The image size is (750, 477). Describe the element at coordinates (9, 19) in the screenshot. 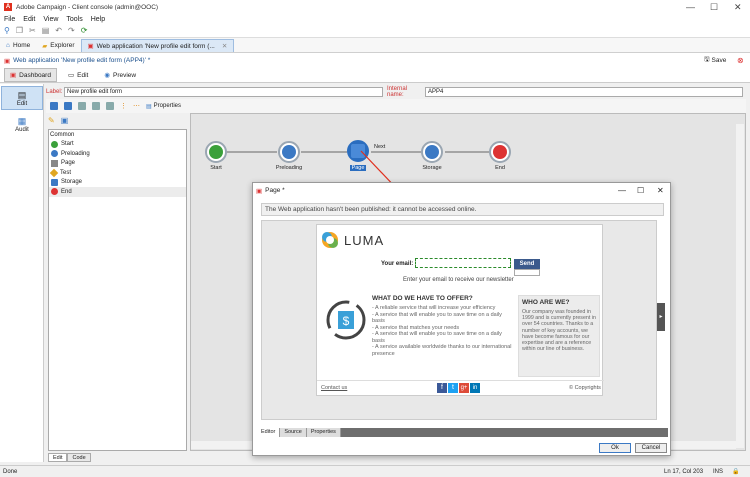

I see `menu-file: File` at that location.